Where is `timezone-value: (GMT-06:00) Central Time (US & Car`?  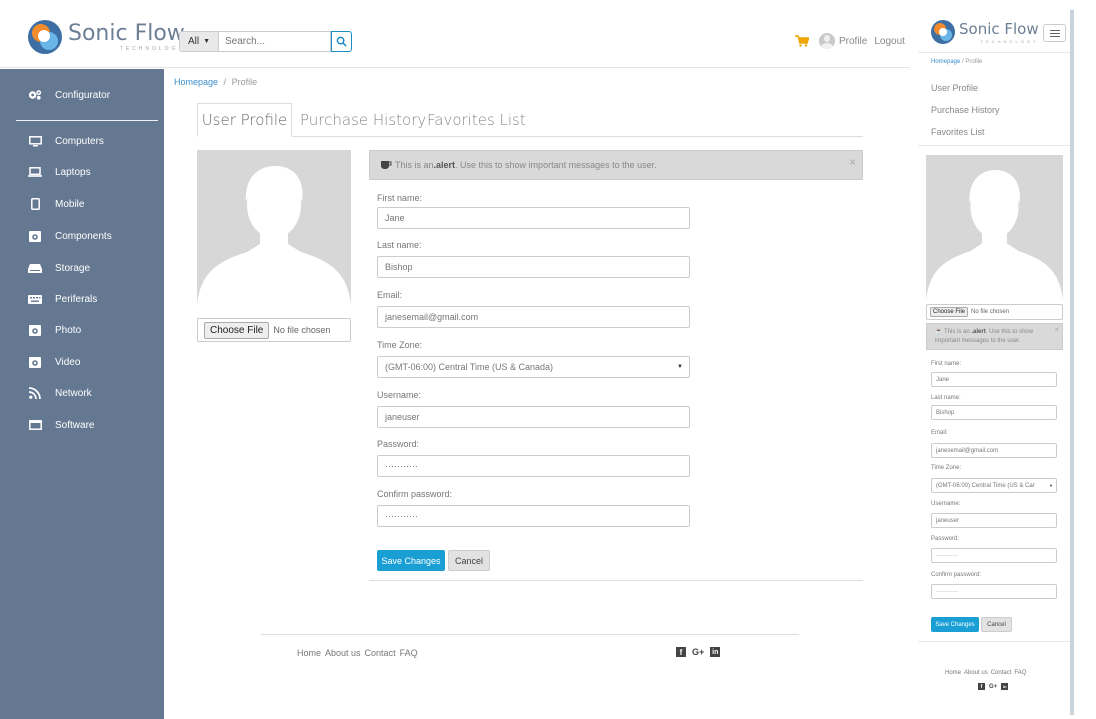
timezone-value: (GMT-06:00) Central Time (US & Car is located at coordinates (985, 485).